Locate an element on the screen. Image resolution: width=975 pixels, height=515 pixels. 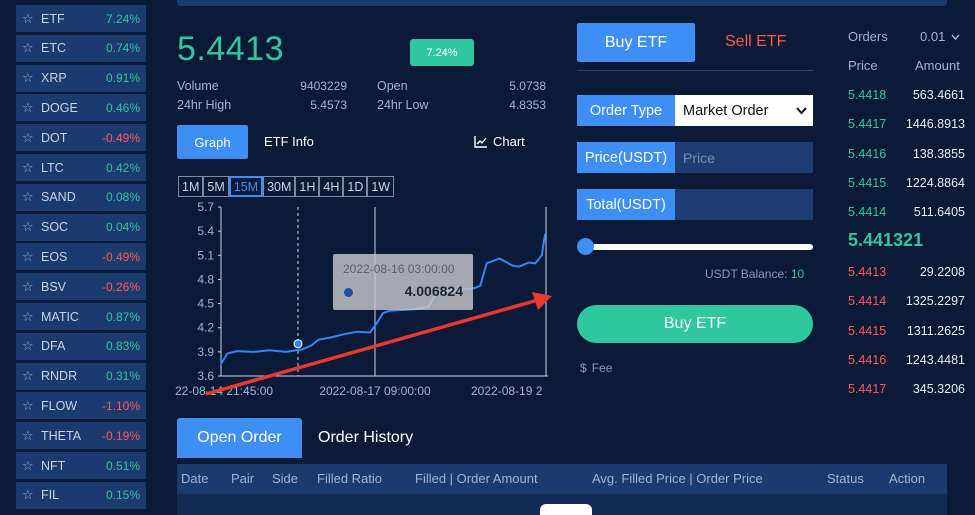
sidebar-item-etf: ☆ ETF 7.24% is located at coordinates (81, 18).